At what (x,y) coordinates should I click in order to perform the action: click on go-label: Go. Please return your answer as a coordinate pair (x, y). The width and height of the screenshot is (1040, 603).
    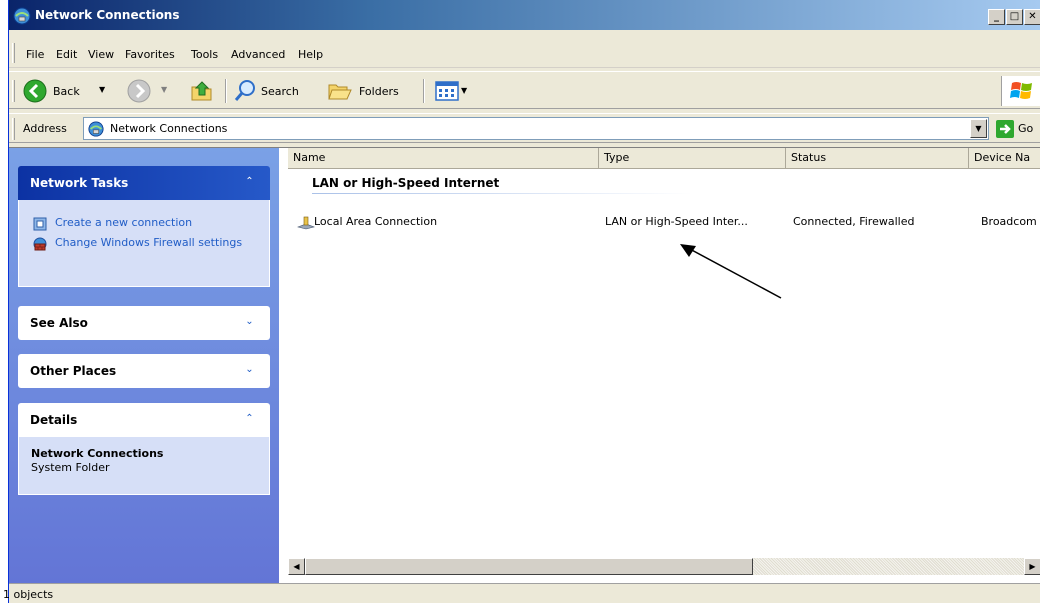
    Looking at the image, I should click on (1026, 128).